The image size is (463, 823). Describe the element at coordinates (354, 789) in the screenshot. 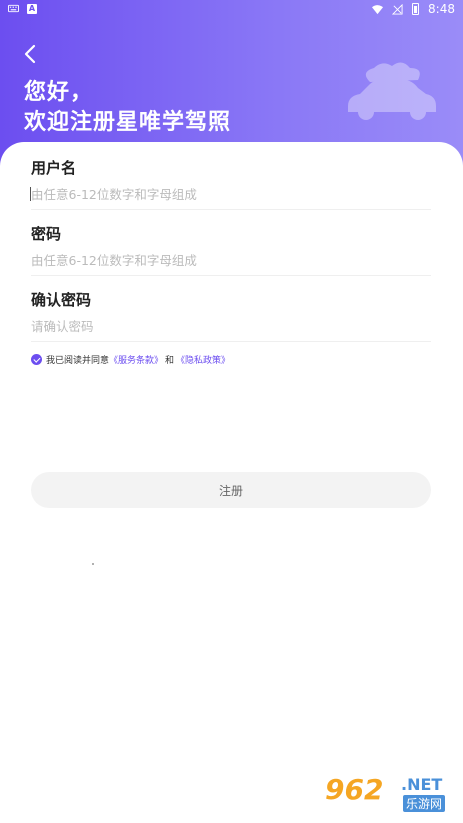

I see `watermark-number: 962` at that location.